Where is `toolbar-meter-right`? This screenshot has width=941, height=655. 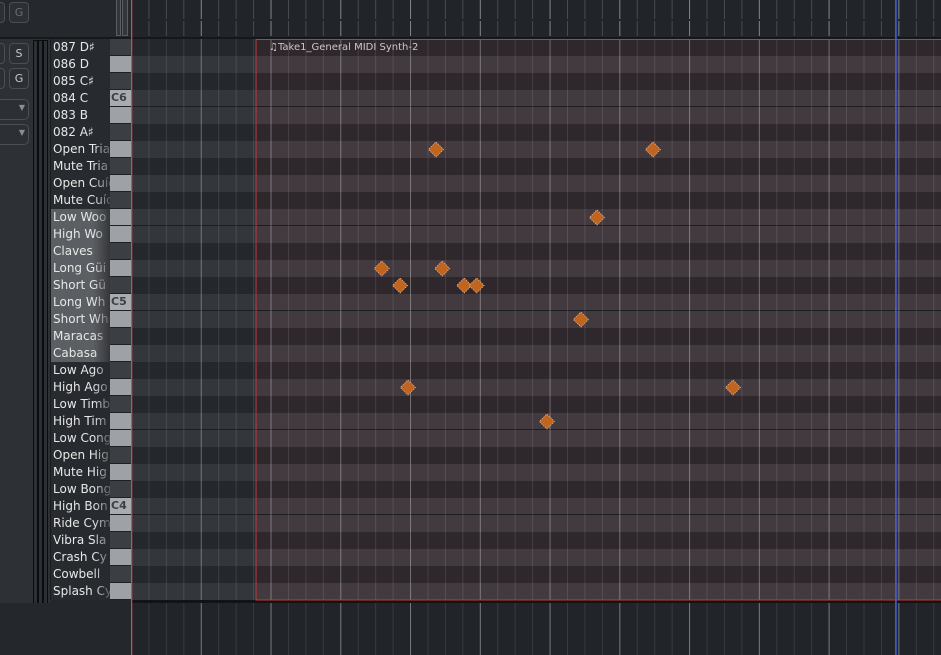 toolbar-meter-right is located at coordinates (125, 18).